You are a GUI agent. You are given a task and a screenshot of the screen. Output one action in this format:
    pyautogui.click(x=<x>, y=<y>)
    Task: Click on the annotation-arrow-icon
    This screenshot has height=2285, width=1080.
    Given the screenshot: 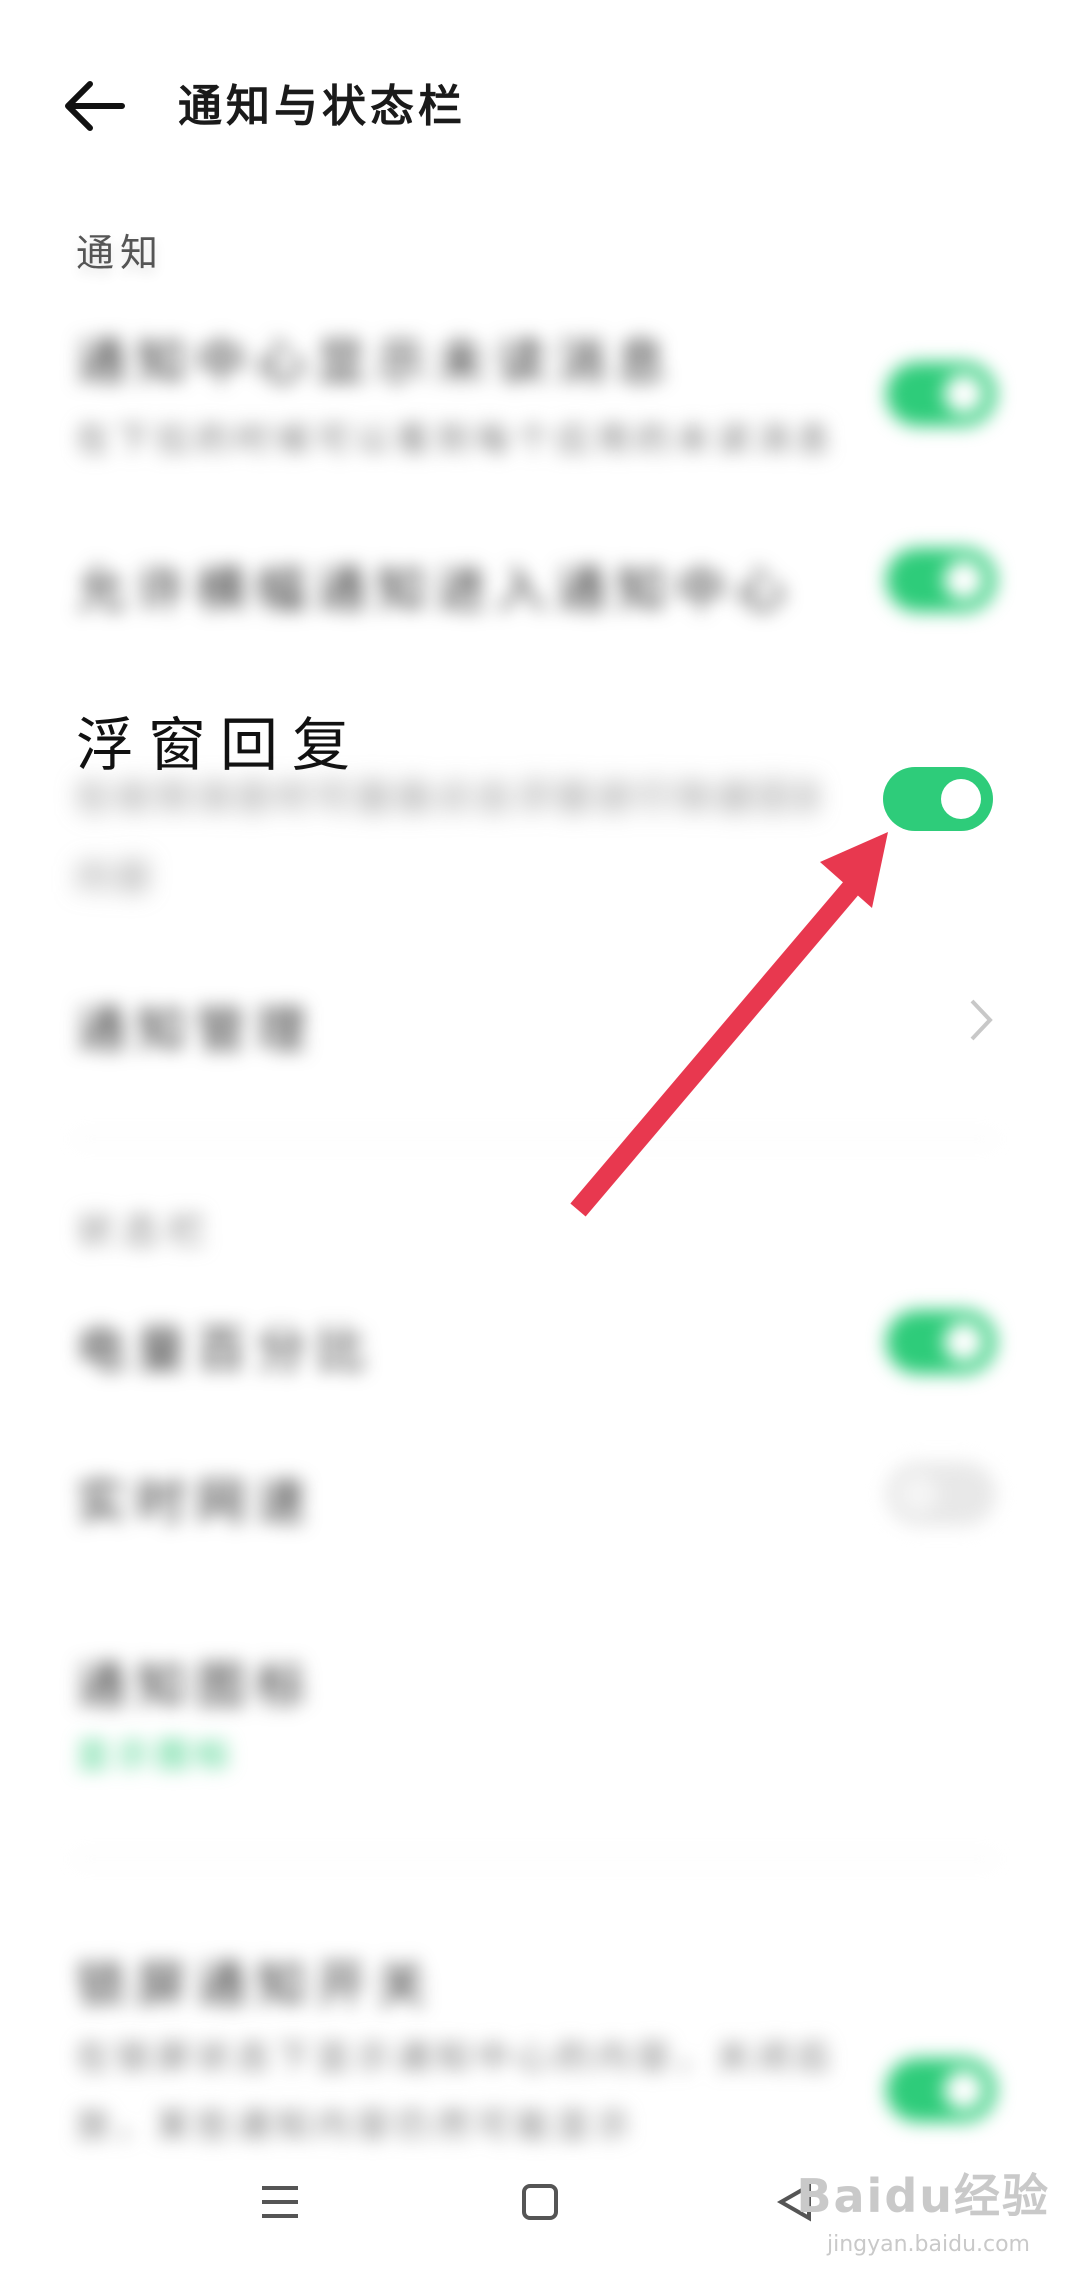 What is the action you would take?
    pyautogui.click(x=729, y=1024)
    